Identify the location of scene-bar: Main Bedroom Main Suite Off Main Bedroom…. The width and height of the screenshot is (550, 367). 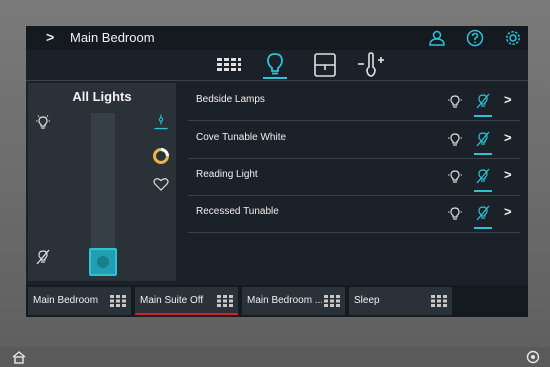
(277, 301).